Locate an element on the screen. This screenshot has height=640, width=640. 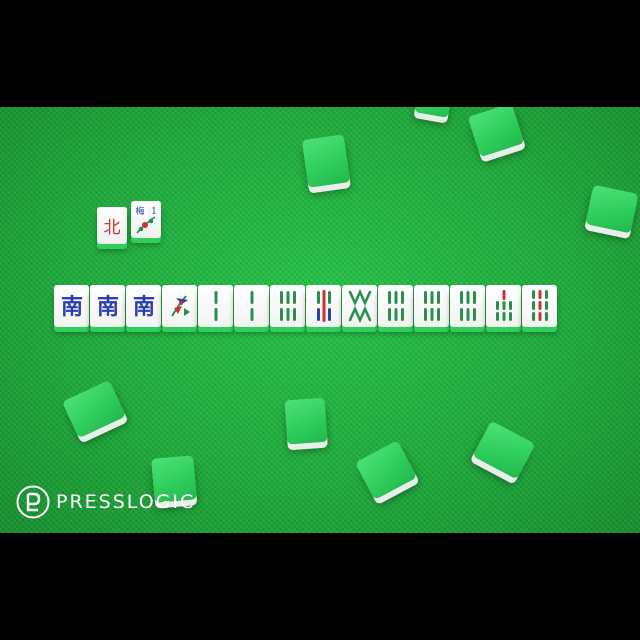
one-bamboo-bird-tile is located at coordinates (179, 306).